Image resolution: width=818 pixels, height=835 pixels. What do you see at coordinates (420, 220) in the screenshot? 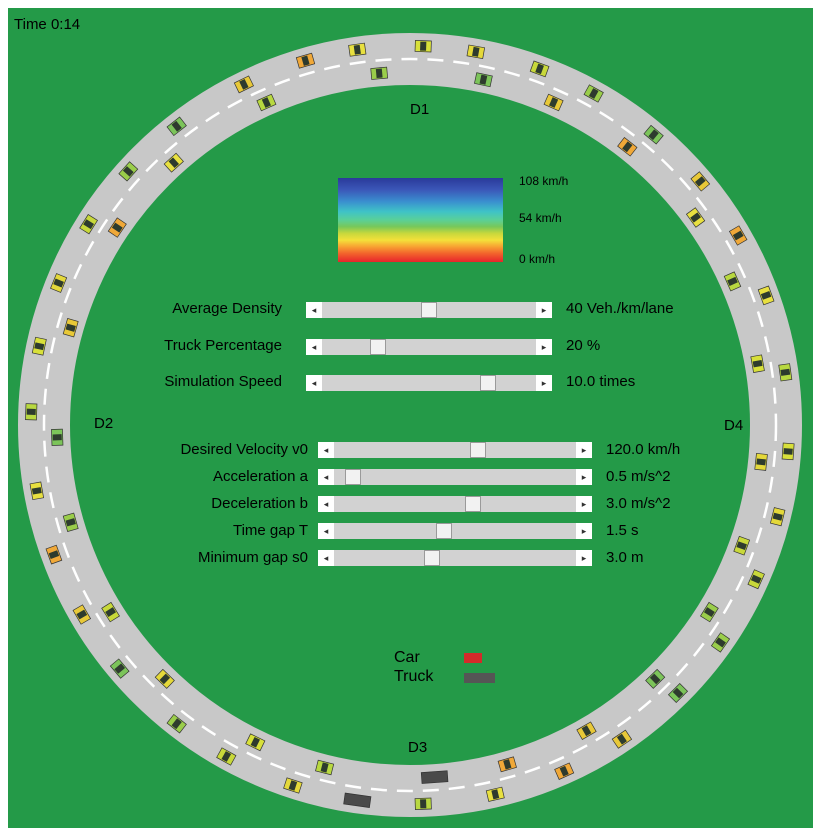
I see `speed-colorbar` at bounding box center [420, 220].